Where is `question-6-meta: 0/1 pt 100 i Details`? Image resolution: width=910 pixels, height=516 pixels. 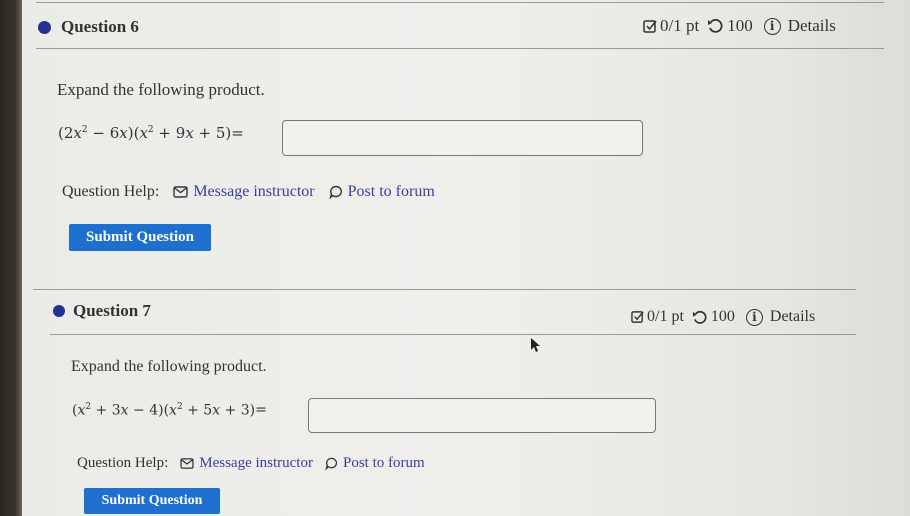
question-6-meta: 0/1 pt 100 i Details is located at coordinates (739, 26).